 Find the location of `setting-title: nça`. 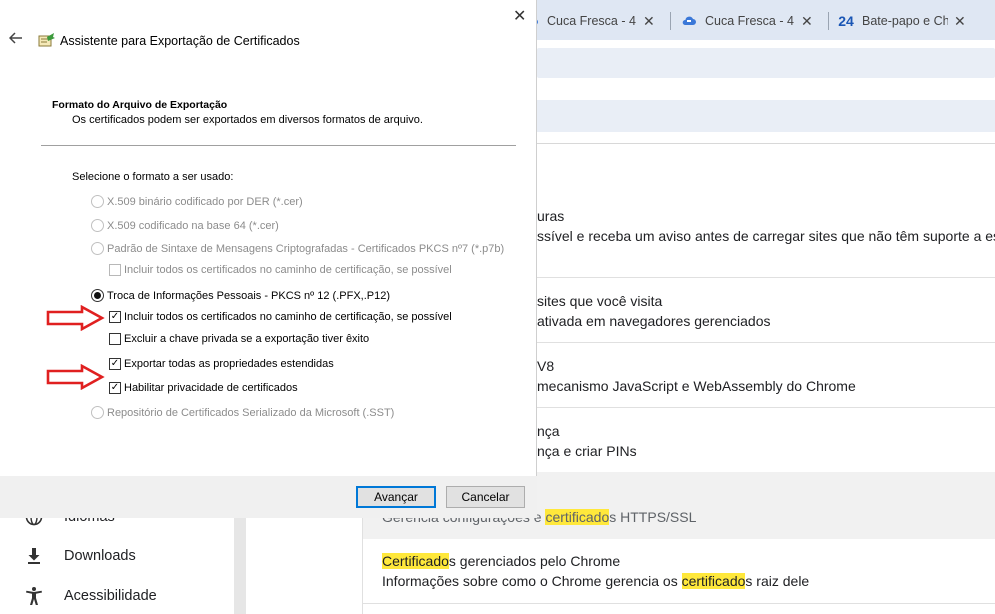

setting-title: nça is located at coordinates (548, 431).